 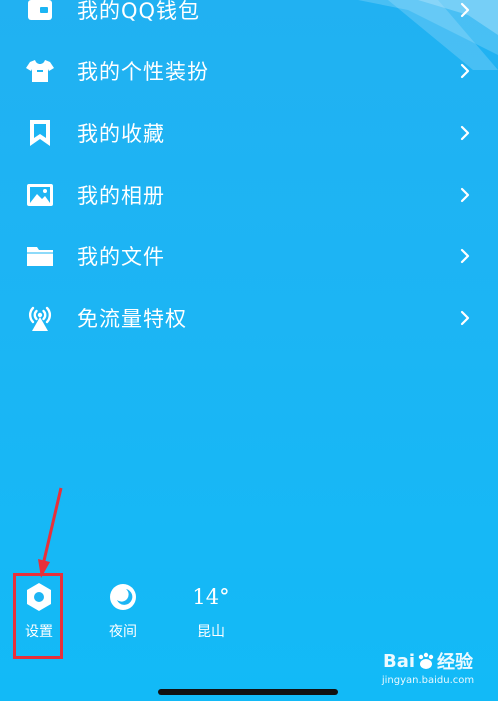 I want to click on temperature-value: 14°, so click(x=211, y=597).